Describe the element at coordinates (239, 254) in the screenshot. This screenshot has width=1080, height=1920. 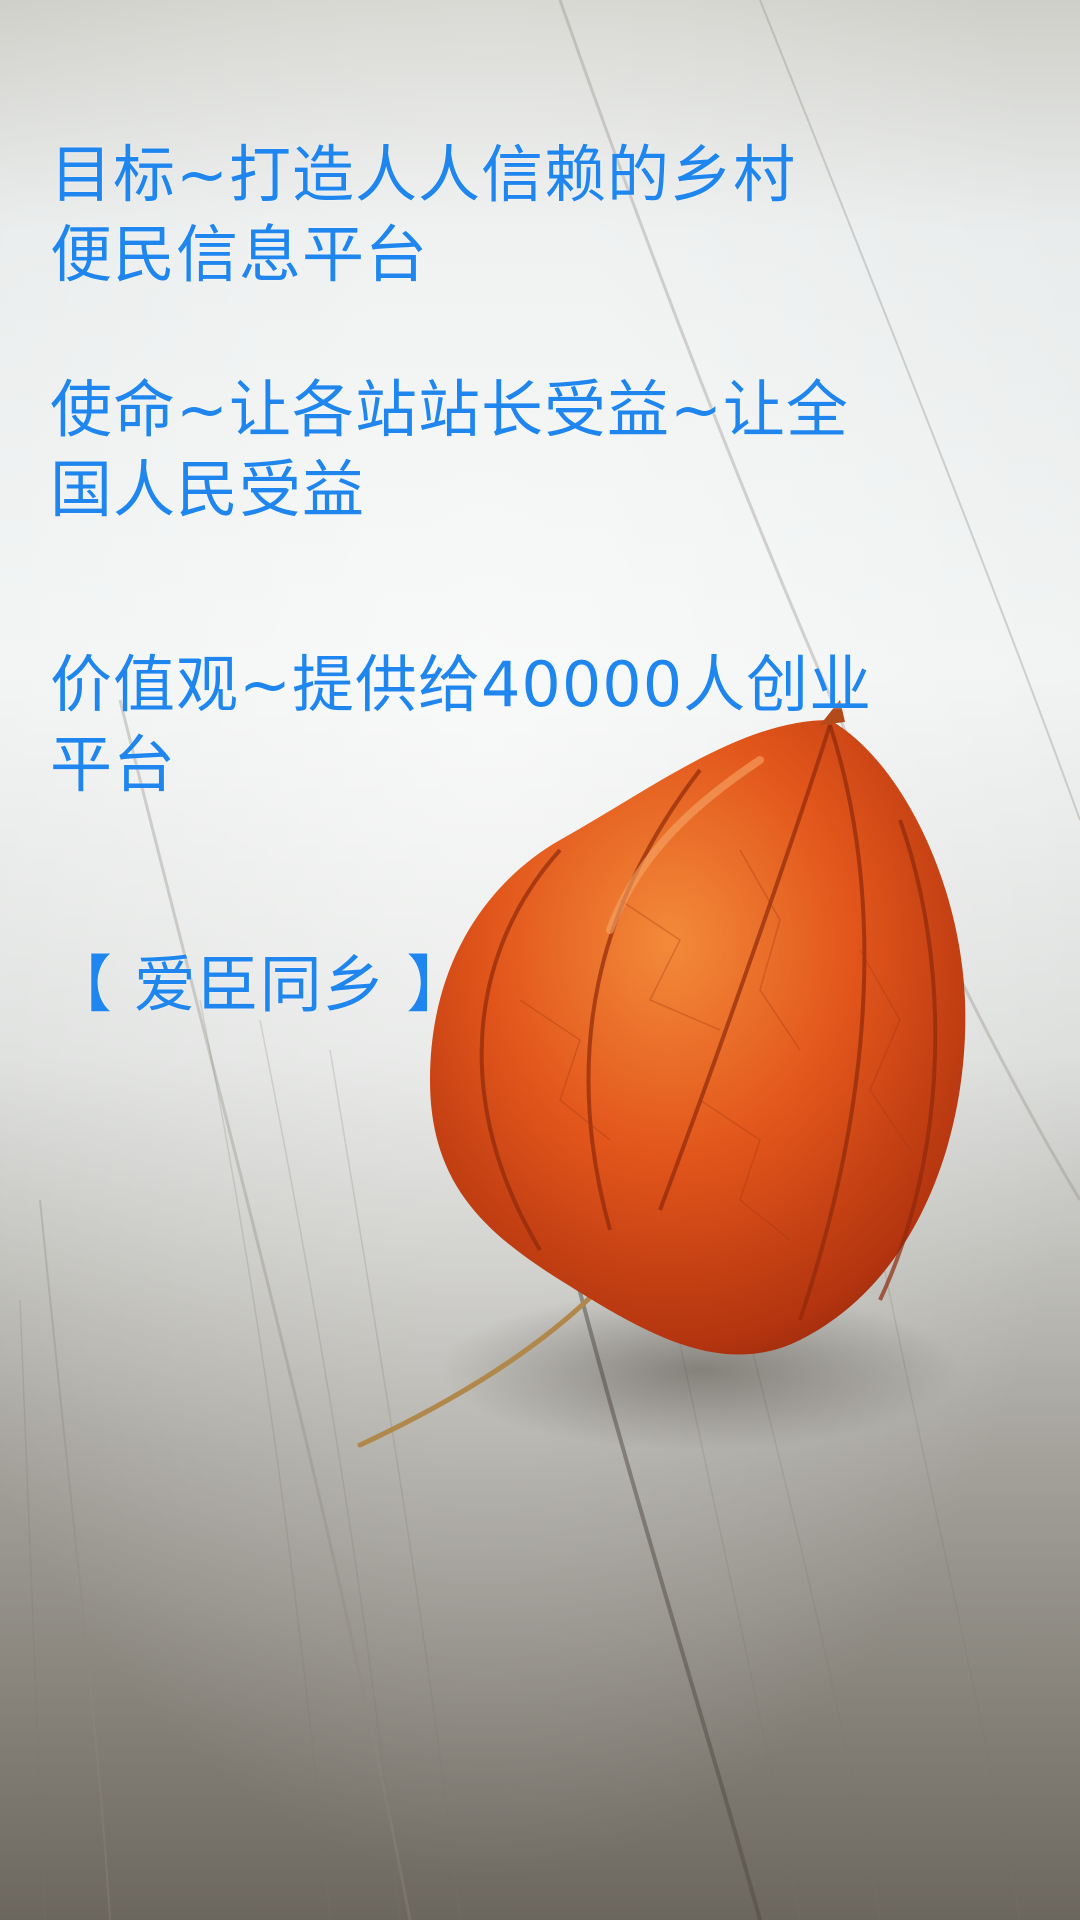
I see `goal-line-2: 便民信息平台` at that location.